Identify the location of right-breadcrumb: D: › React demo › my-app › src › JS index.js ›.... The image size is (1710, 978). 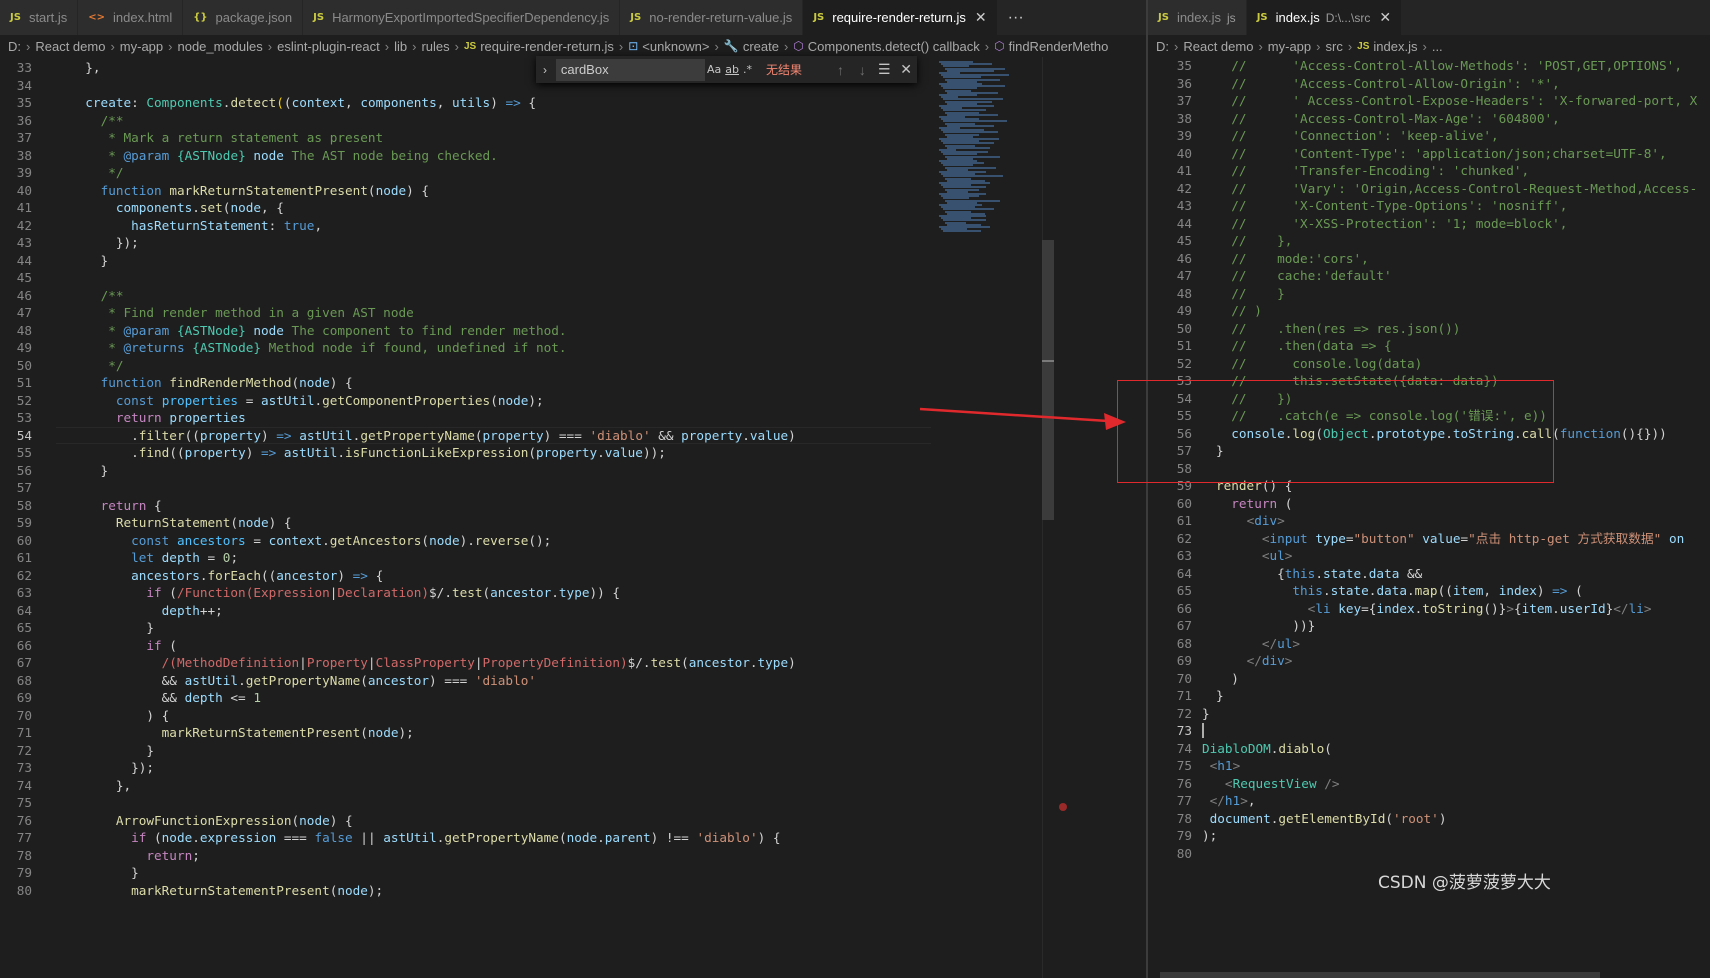
(1429, 46).